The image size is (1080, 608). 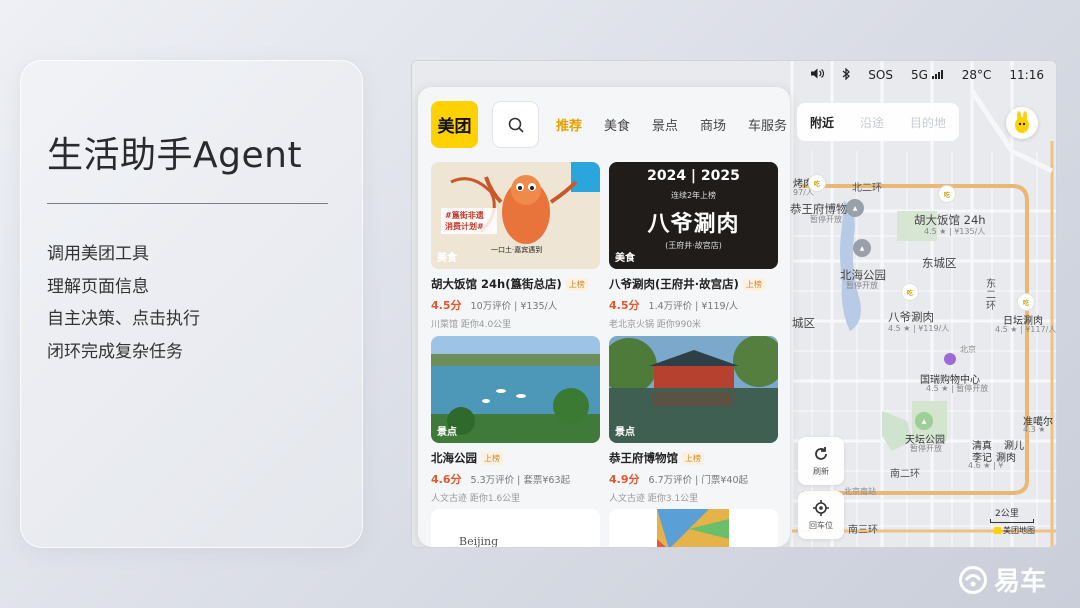 I want to click on refresh-button: 刷新, so click(x=821, y=461).